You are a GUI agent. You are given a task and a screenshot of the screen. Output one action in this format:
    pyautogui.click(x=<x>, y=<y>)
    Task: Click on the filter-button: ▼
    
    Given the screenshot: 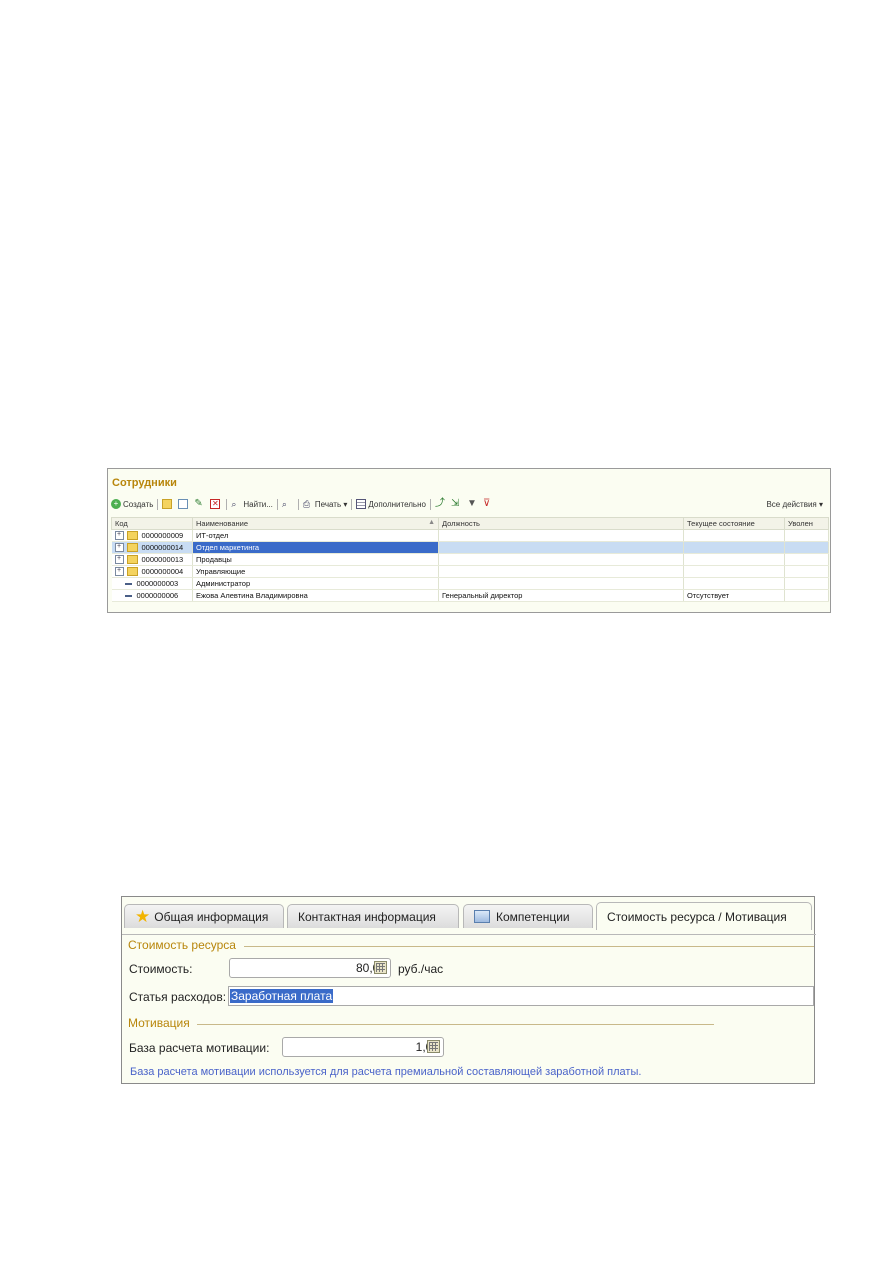 What is the action you would take?
    pyautogui.click(x=473, y=504)
    